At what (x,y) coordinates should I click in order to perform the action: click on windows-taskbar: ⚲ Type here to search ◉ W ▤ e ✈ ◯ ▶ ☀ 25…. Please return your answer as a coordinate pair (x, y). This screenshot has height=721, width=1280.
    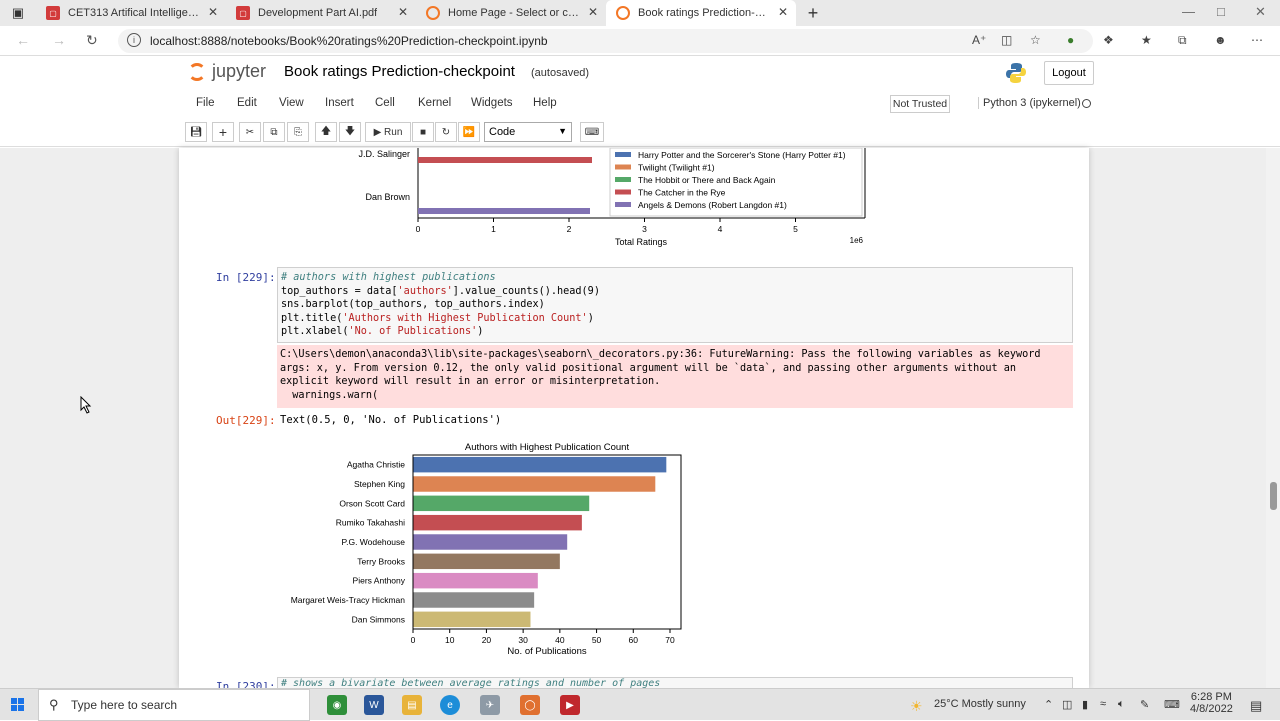
    Looking at the image, I should click on (640, 704).